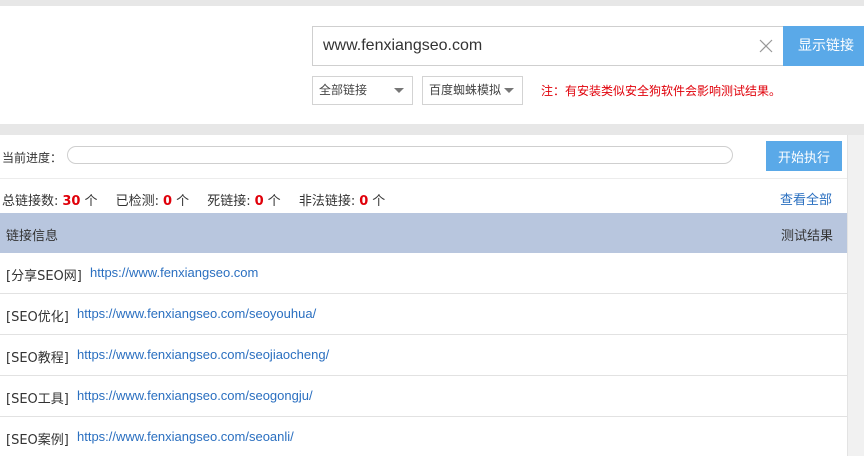 The width and height of the screenshot is (864, 456). What do you see at coordinates (661, 91) in the screenshot?
I see `warning-note: 注：有安装类似安全狗软件会影响测试结果。` at bounding box center [661, 91].